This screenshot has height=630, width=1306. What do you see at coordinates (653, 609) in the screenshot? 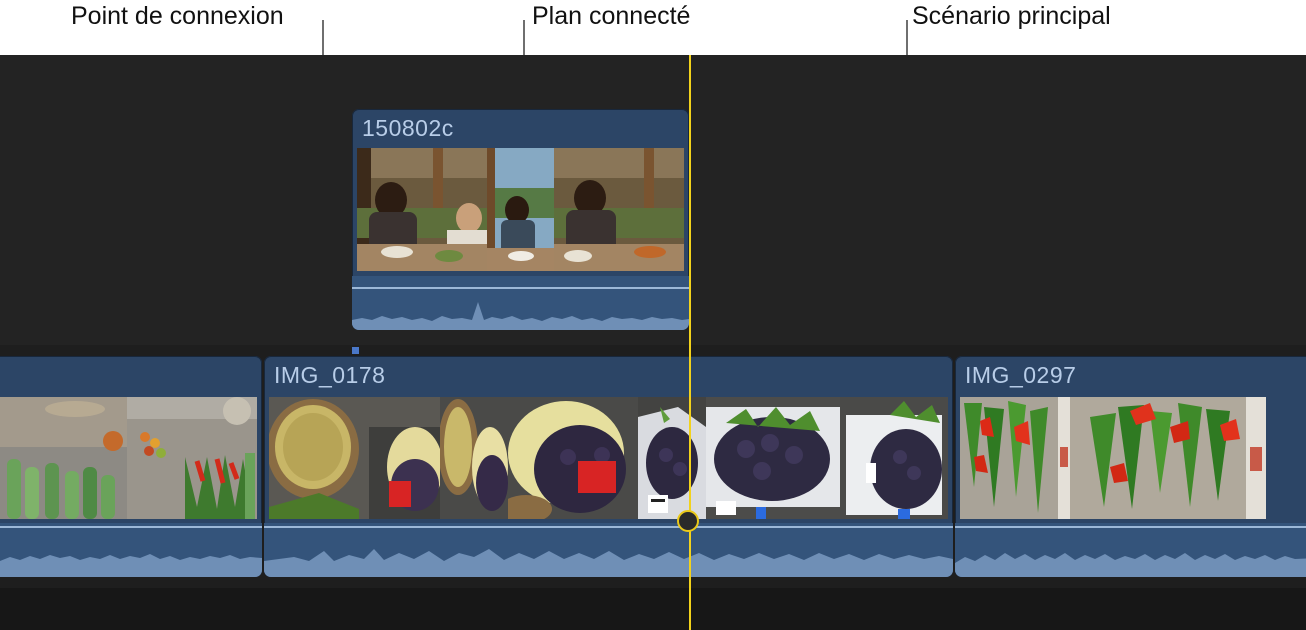
I see `timeline-empty-area` at bounding box center [653, 609].